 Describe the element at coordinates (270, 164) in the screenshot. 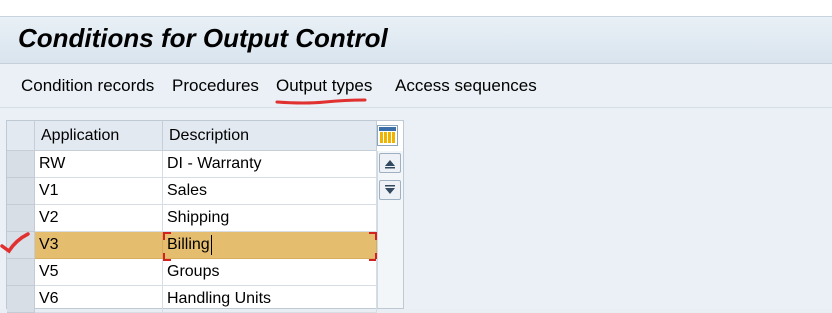

I see `cell-description: DI - Warranty` at that location.